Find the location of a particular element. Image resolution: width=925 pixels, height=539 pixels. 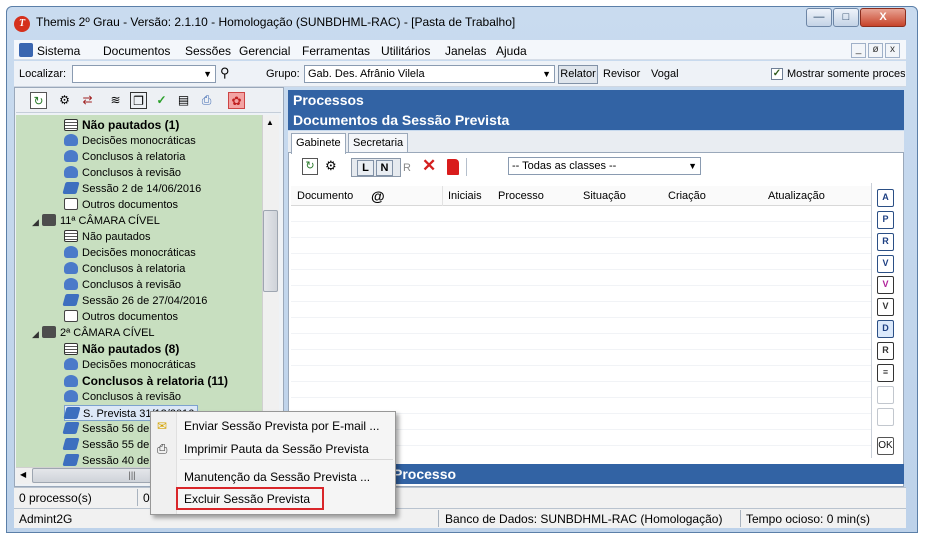

tree-scroll-thumb is located at coordinates (270, 251).